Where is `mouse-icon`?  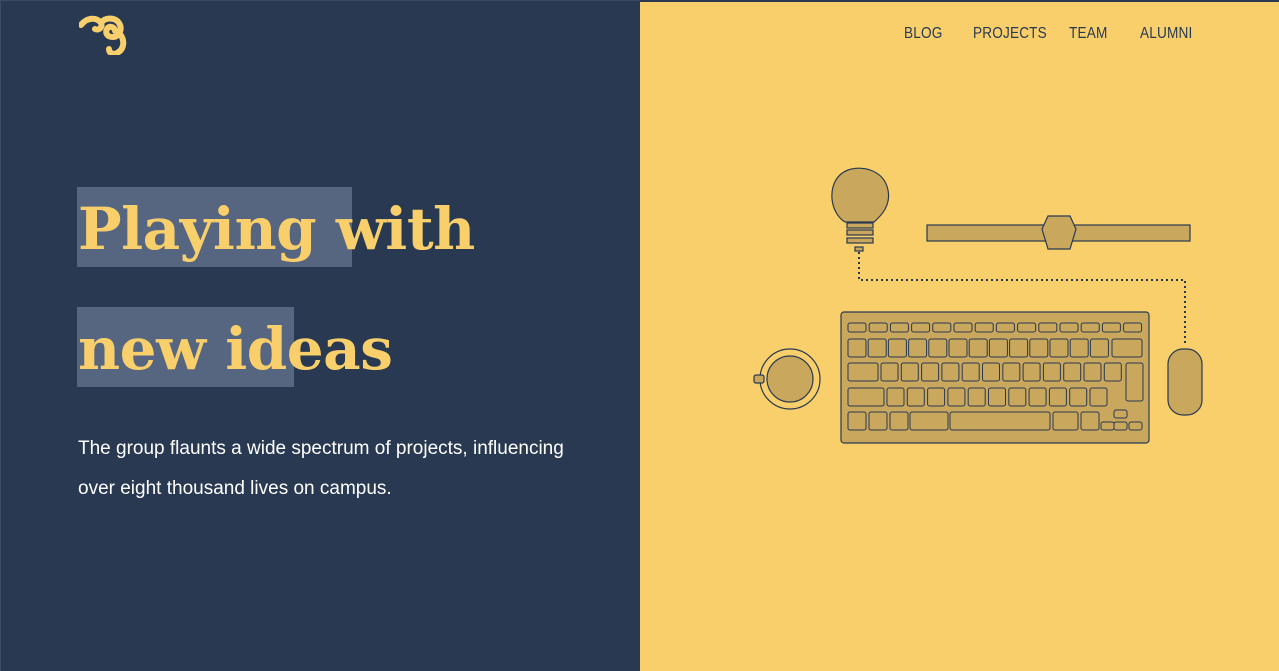 mouse-icon is located at coordinates (1185, 382).